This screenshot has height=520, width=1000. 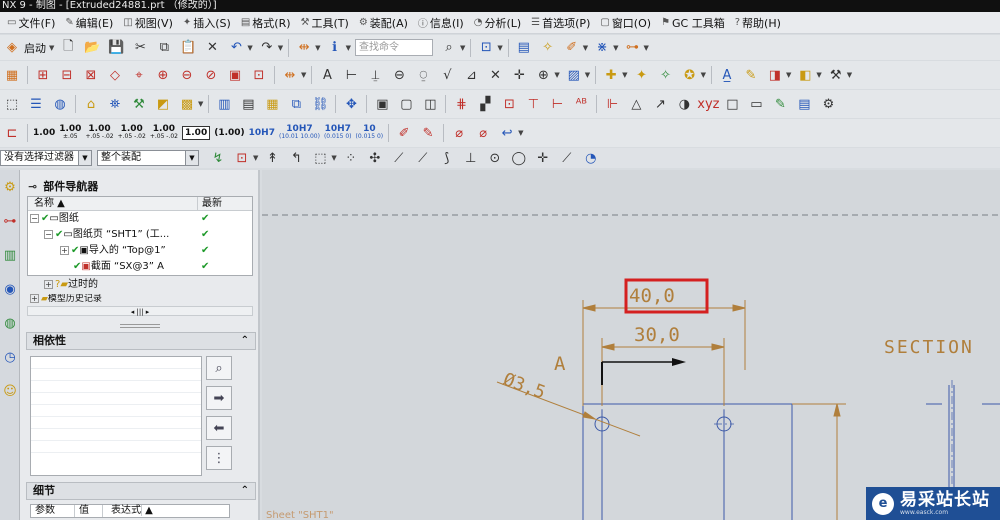 What do you see at coordinates (428, 133) in the screenshot?
I see `pen-marked-icon: ✎` at bounding box center [428, 133].